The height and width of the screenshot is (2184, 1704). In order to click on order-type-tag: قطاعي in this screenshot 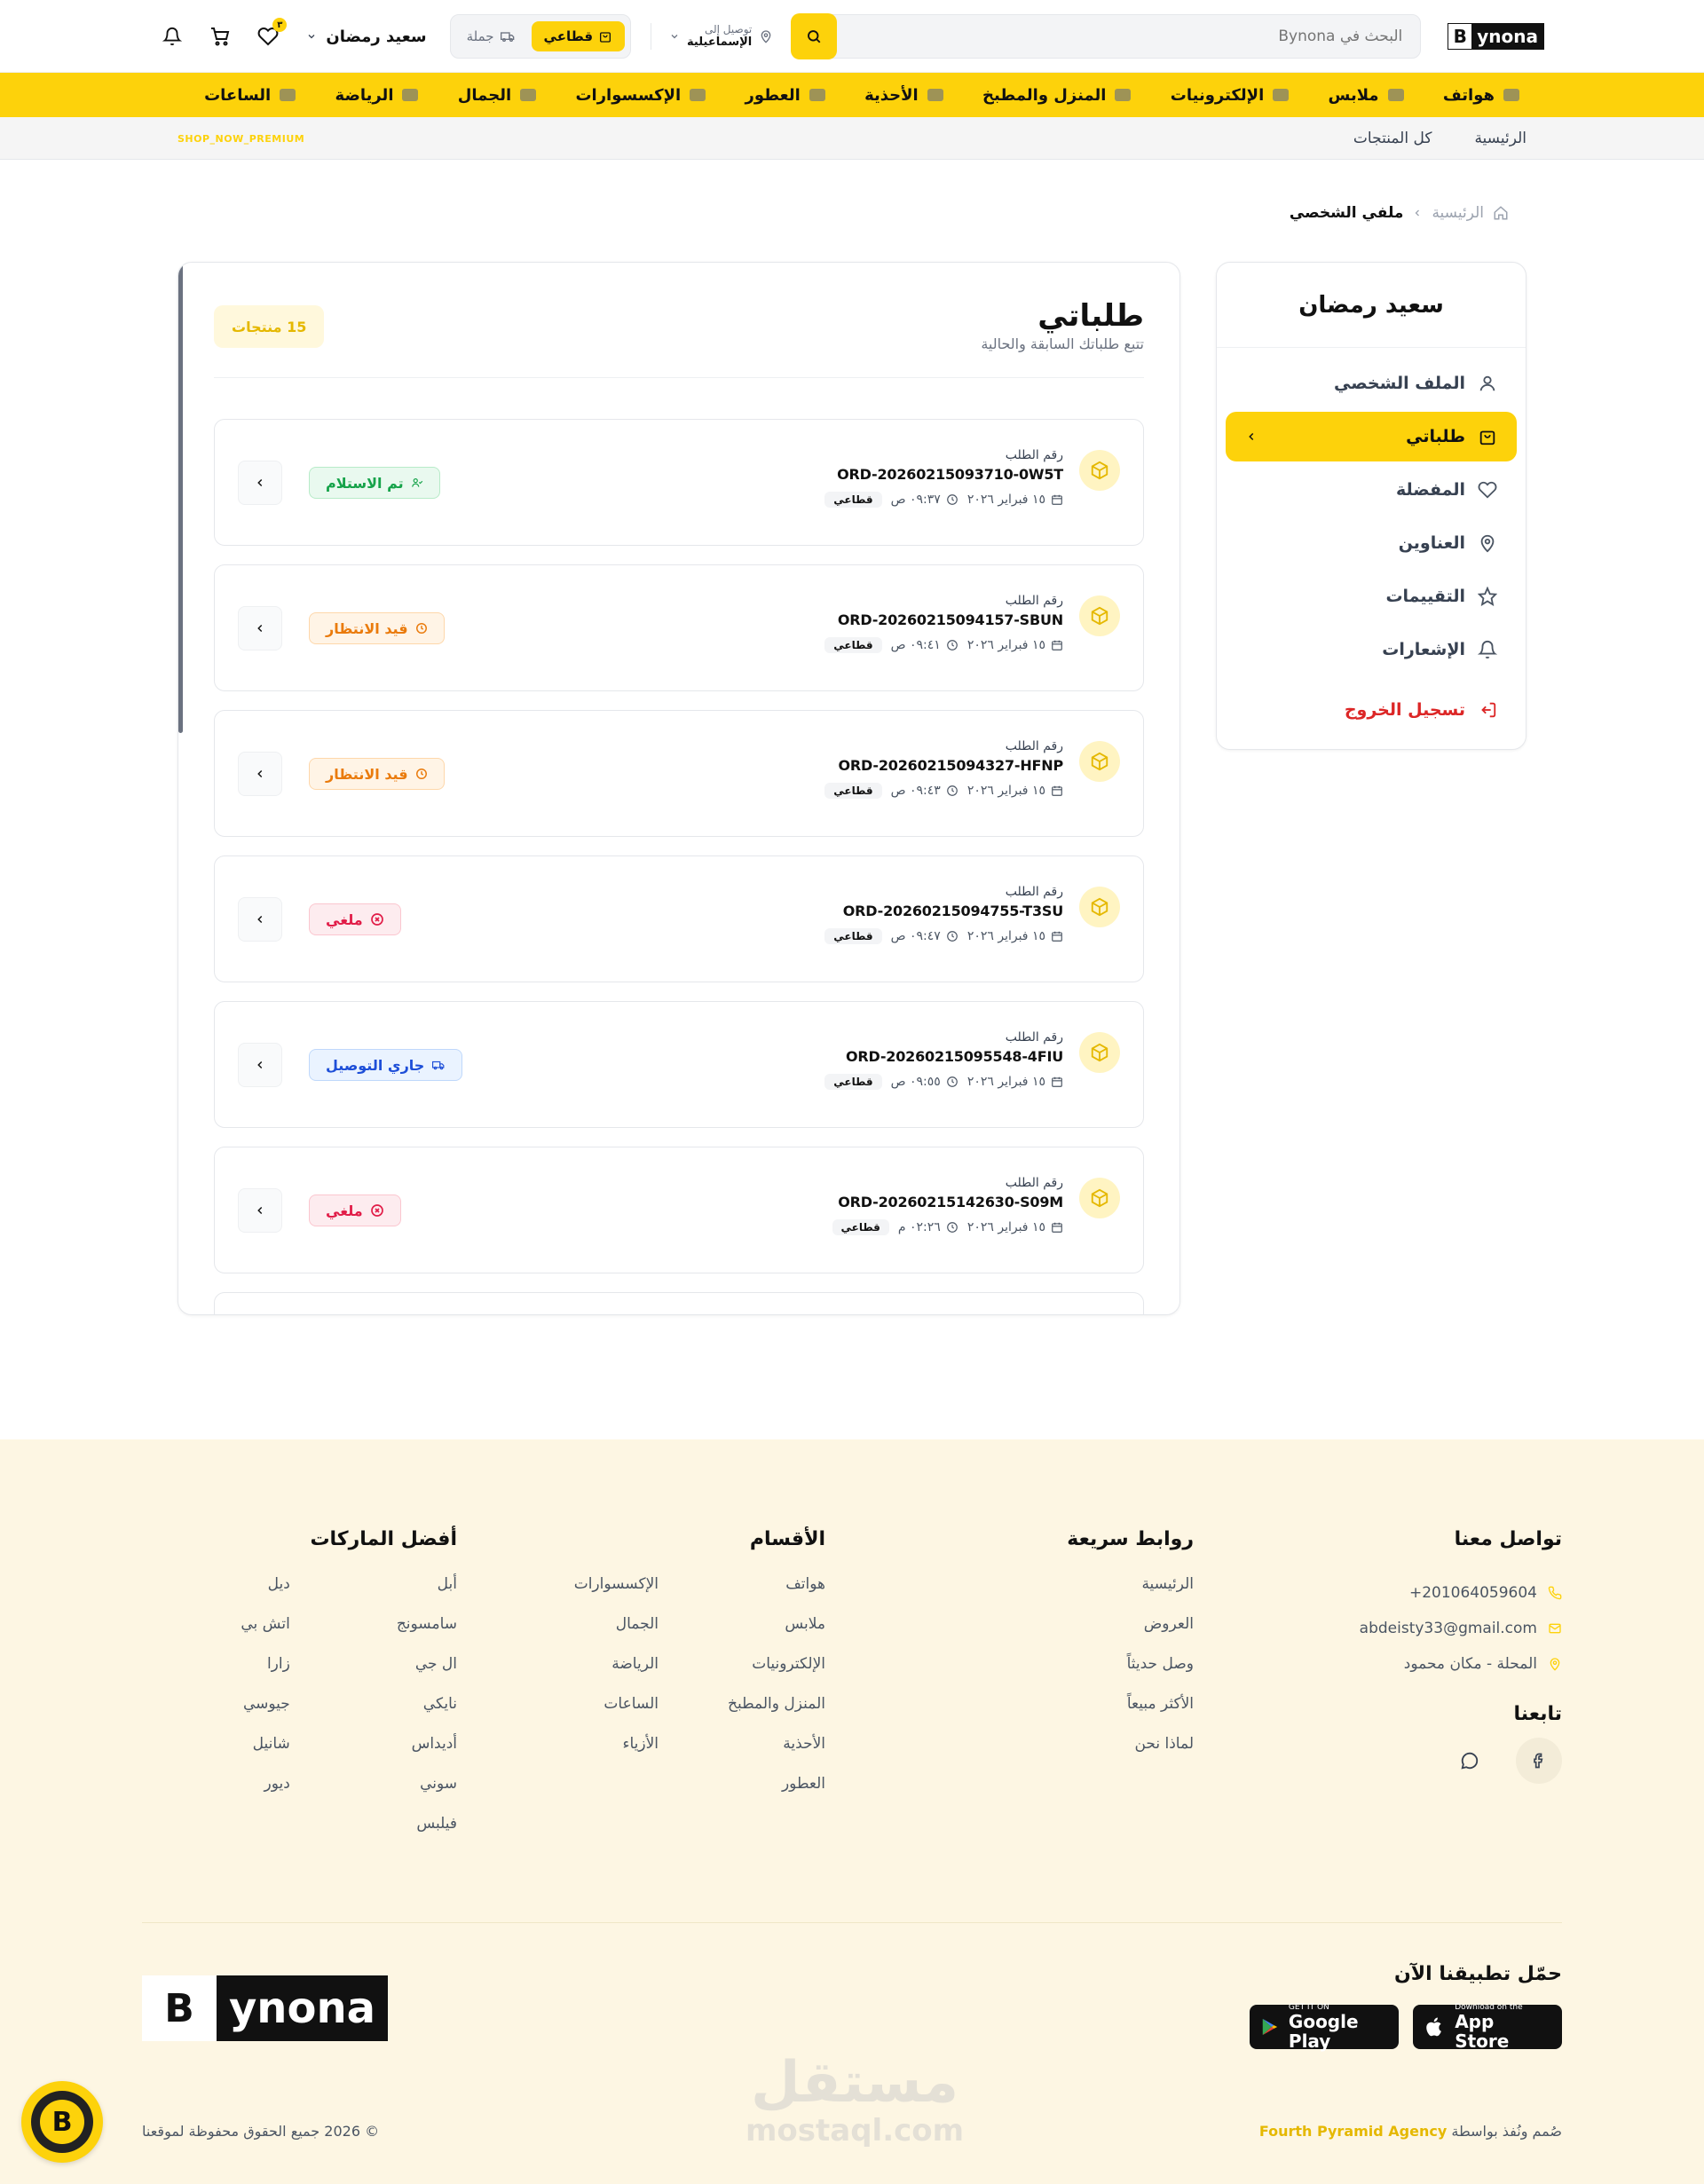, I will do `click(853, 500)`.